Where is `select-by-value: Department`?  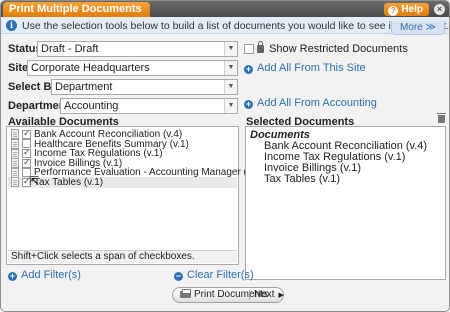
select-by-value: Department is located at coordinates (84, 87).